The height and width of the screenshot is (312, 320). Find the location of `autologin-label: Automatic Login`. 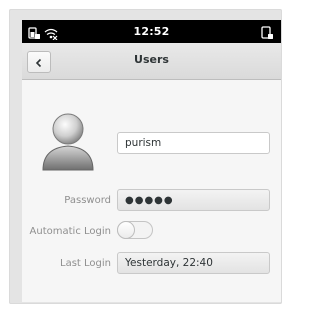

autologin-label: Automatic Login is located at coordinates (70, 231).